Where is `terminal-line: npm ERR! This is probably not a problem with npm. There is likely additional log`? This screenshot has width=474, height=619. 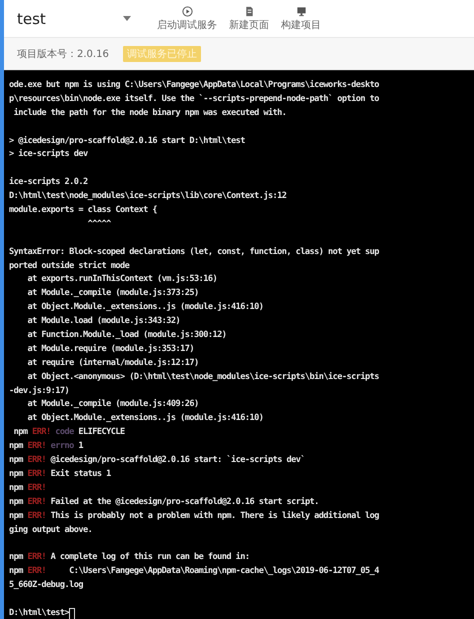 terminal-line: npm ERR! This is probably not a problem with npm. There is likely additional log is located at coordinates (194, 516).